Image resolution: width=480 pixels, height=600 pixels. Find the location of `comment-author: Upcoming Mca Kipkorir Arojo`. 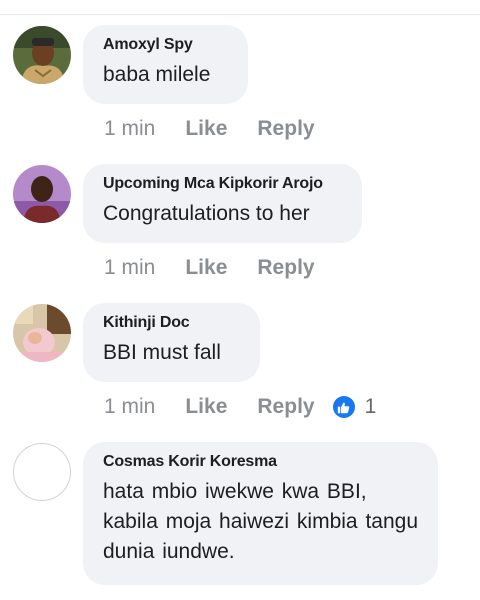

comment-author: Upcoming Mca Kipkorir Arojo is located at coordinates (222, 184).